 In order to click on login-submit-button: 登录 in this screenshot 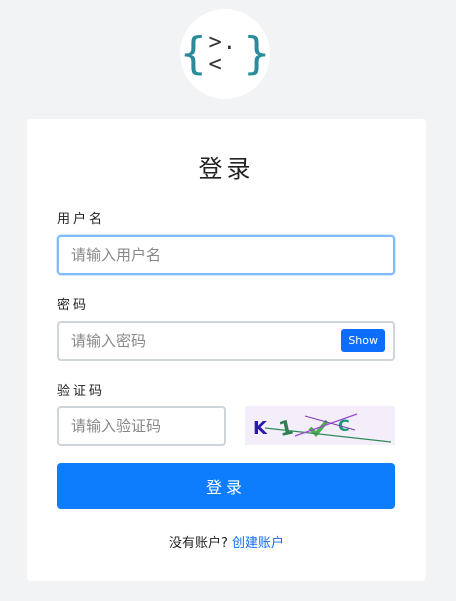, I will do `click(226, 486)`.